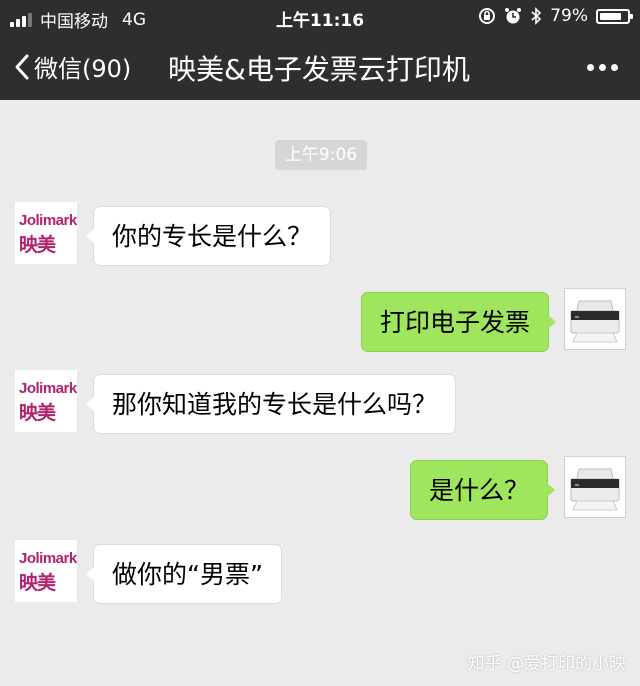  What do you see at coordinates (602, 67) in the screenshot?
I see `more-icon` at bounding box center [602, 67].